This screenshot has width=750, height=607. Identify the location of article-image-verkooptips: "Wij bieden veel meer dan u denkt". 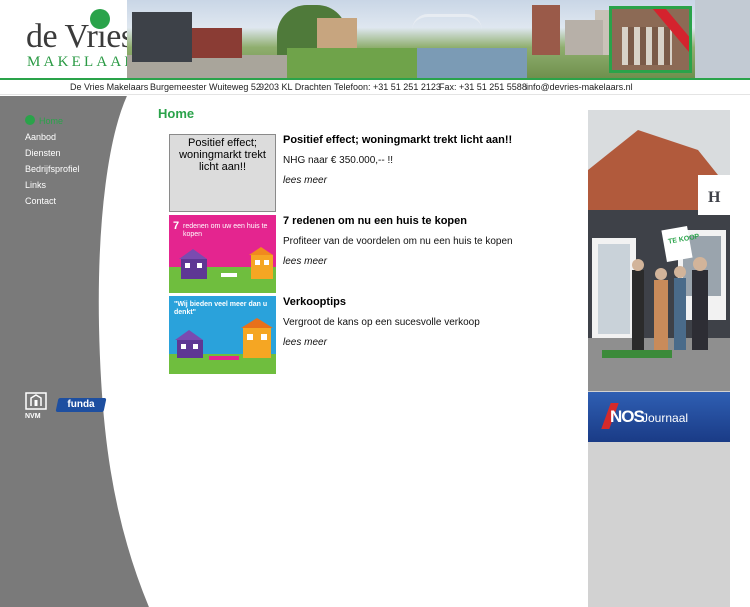
(222, 335).